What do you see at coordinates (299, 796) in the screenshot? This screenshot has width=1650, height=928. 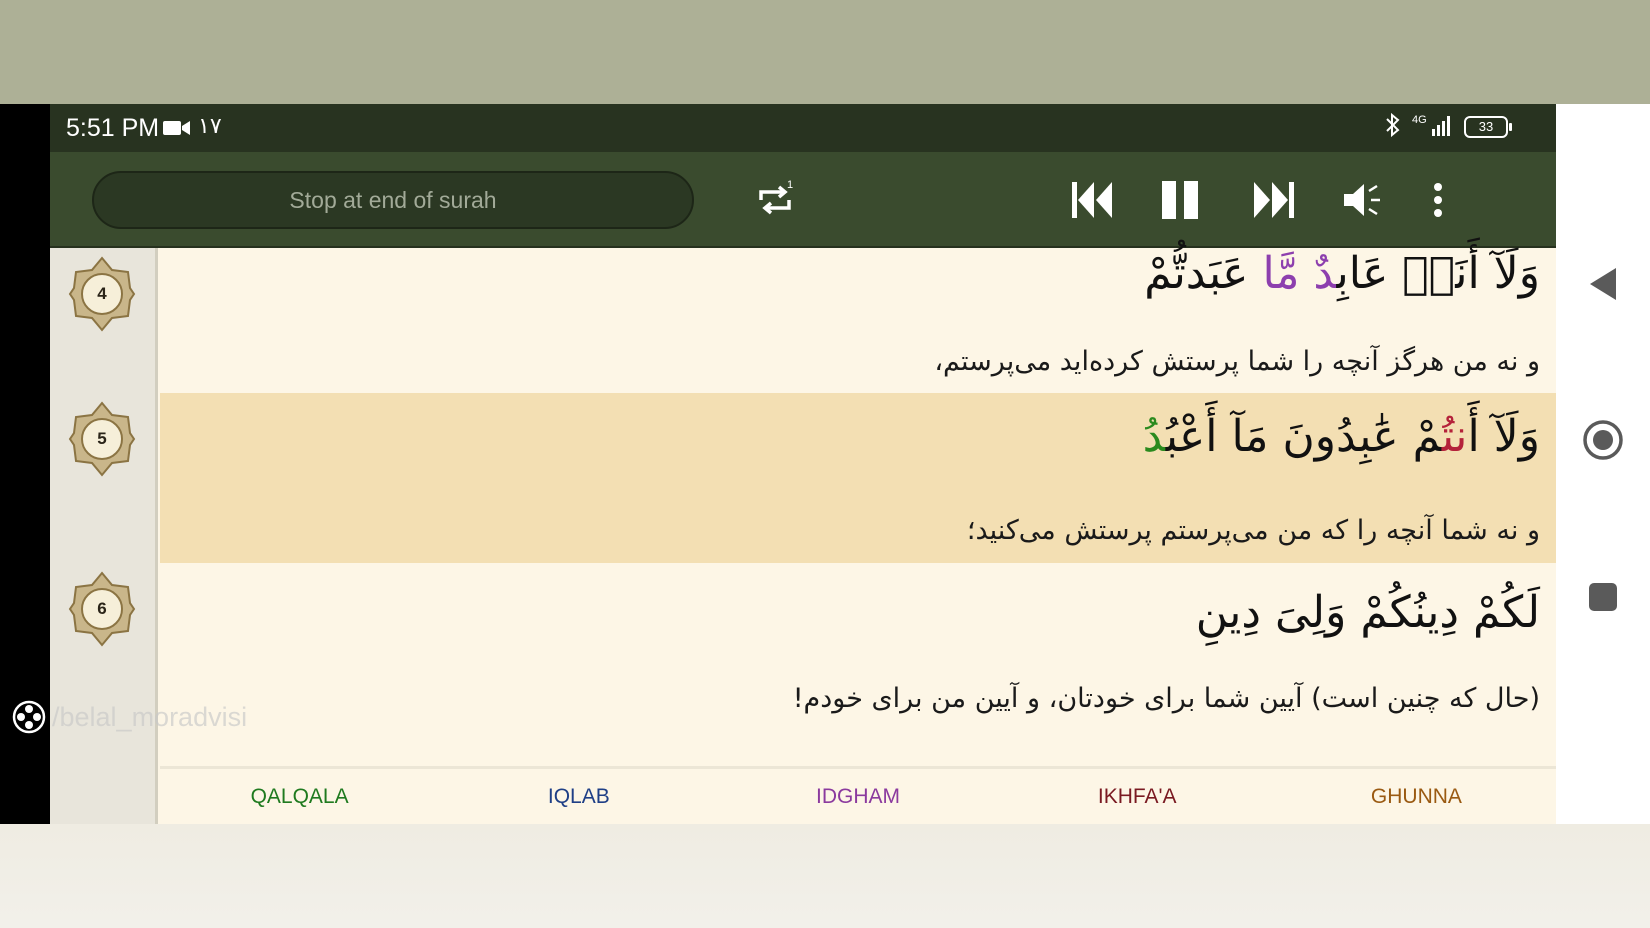 I see `legend-qalqala: QALQALA` at bounding box center [299, 796].